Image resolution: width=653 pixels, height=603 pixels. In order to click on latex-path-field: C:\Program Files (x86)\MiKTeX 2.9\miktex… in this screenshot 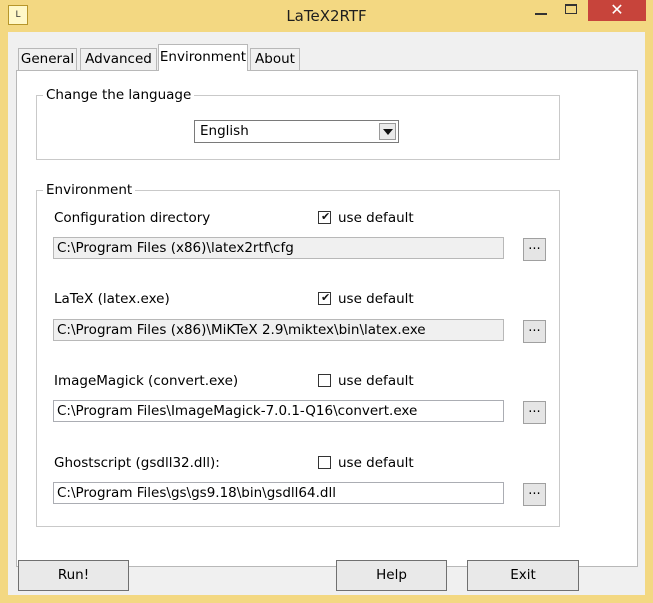, I will do `click(278, 330)`.